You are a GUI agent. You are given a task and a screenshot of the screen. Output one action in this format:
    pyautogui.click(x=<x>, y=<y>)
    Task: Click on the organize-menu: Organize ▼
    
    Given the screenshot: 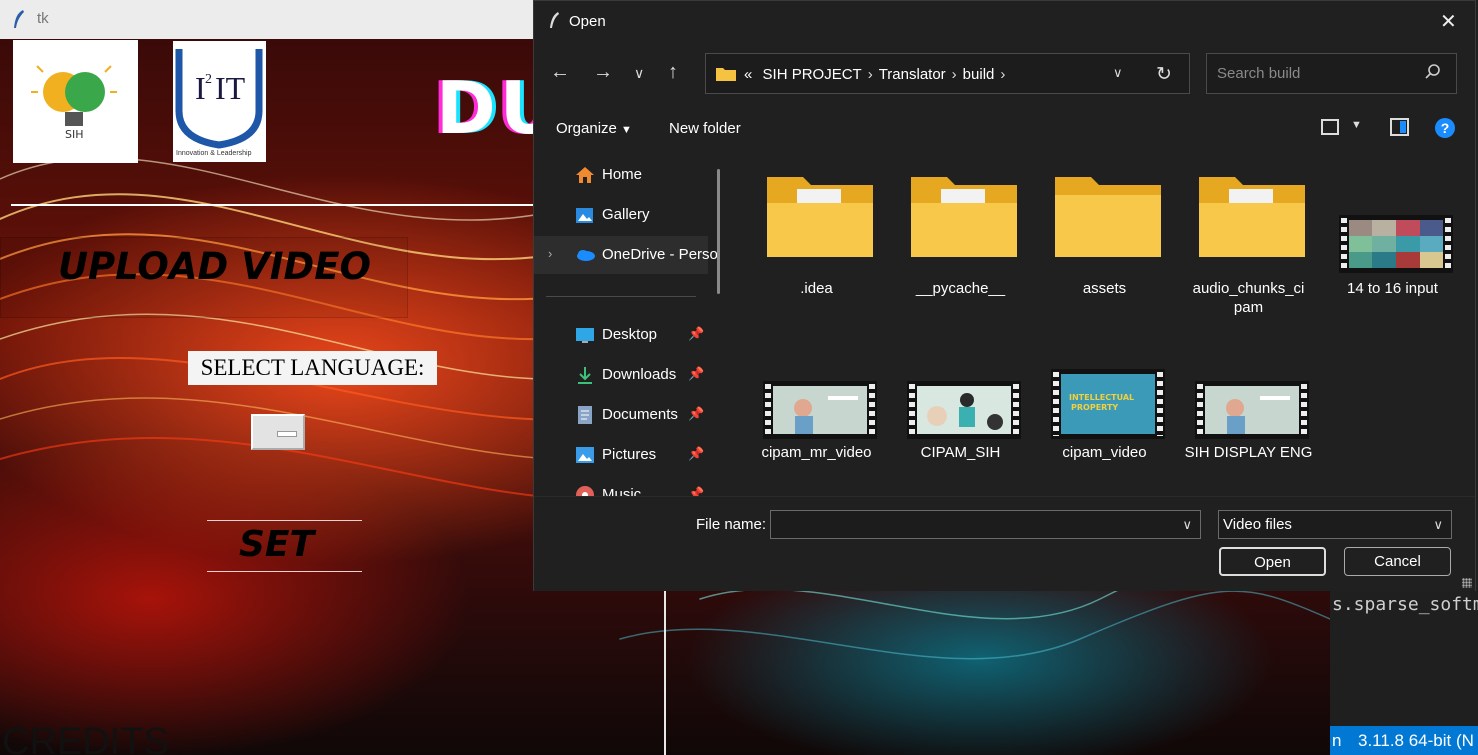 What is the action you would take?
    pyautogui.click(x=594, y=128)
    